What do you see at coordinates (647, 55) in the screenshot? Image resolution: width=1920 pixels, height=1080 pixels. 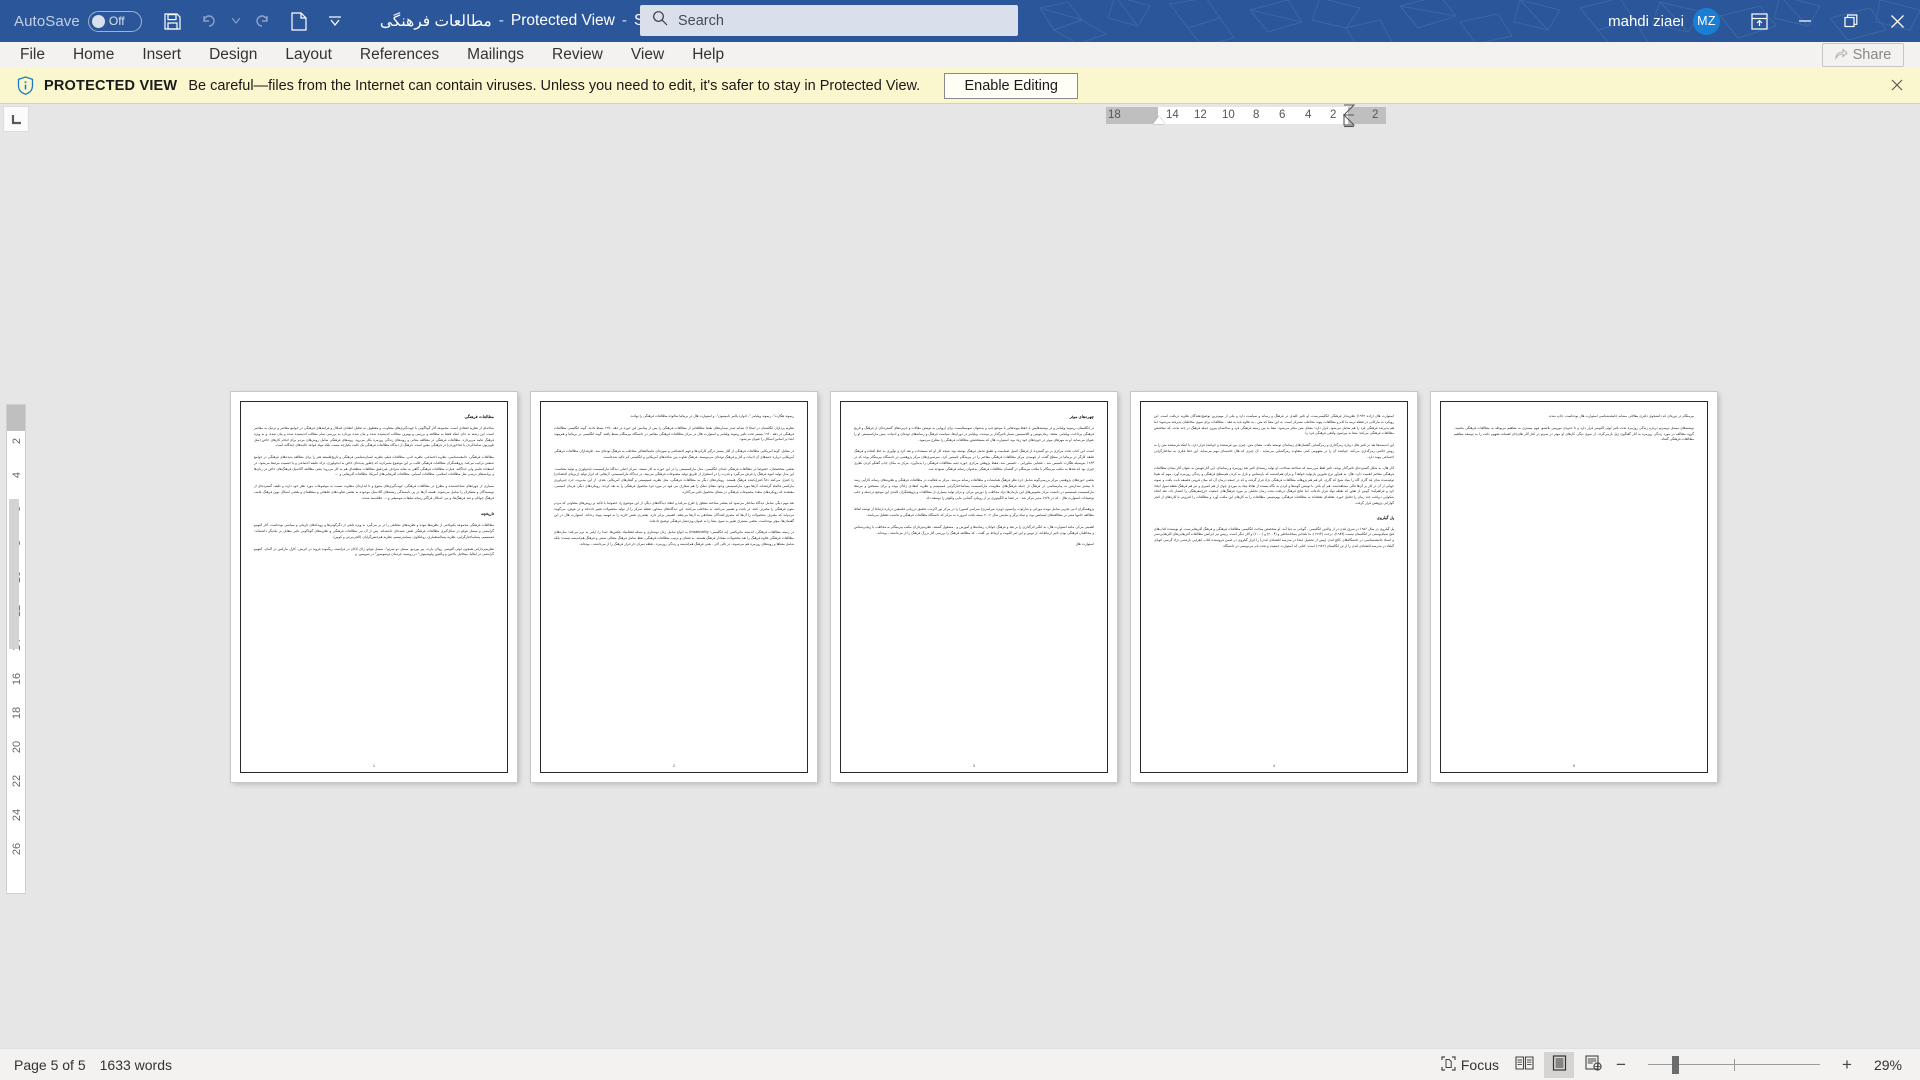 I see `tab-view: View` at bounding box center [647, 55].